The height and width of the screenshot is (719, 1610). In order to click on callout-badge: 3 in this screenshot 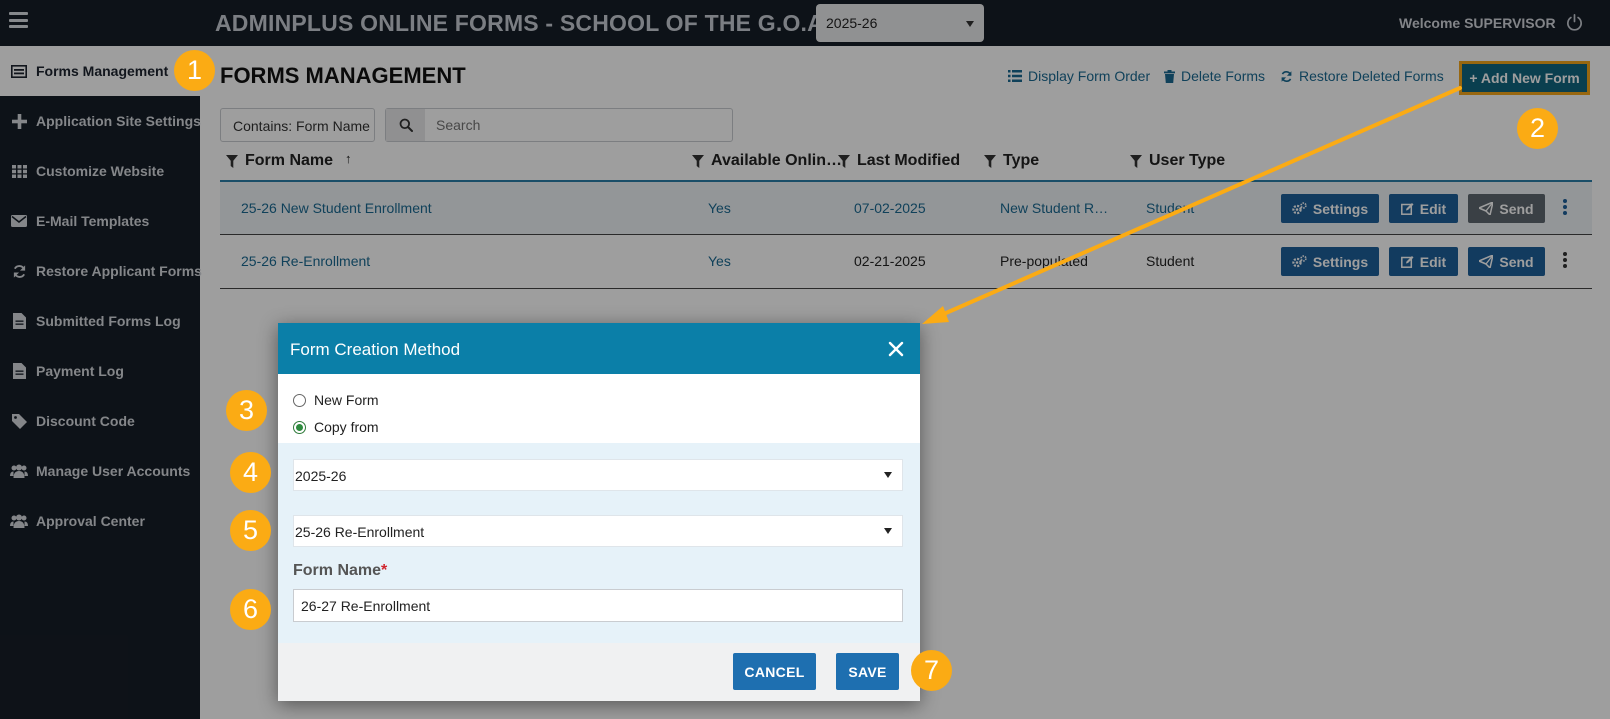, I will do `click(246, 410)`.